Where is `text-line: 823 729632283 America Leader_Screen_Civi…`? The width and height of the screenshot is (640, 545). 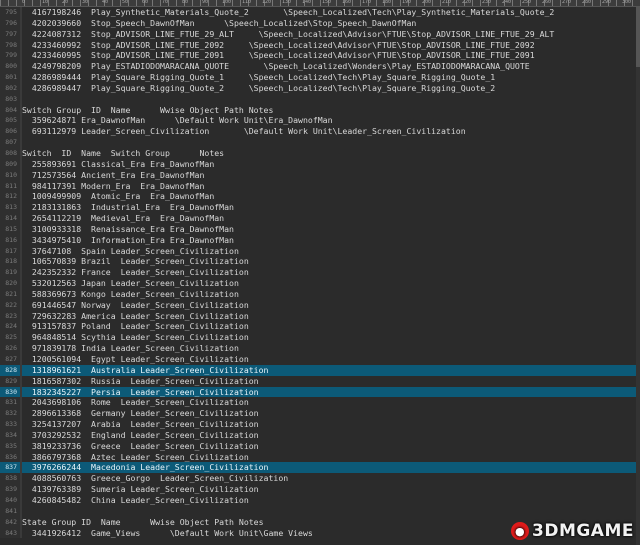
text-line: 823 729632283 America Leader_Screen_Civi… is located at coordinates (320, 316).